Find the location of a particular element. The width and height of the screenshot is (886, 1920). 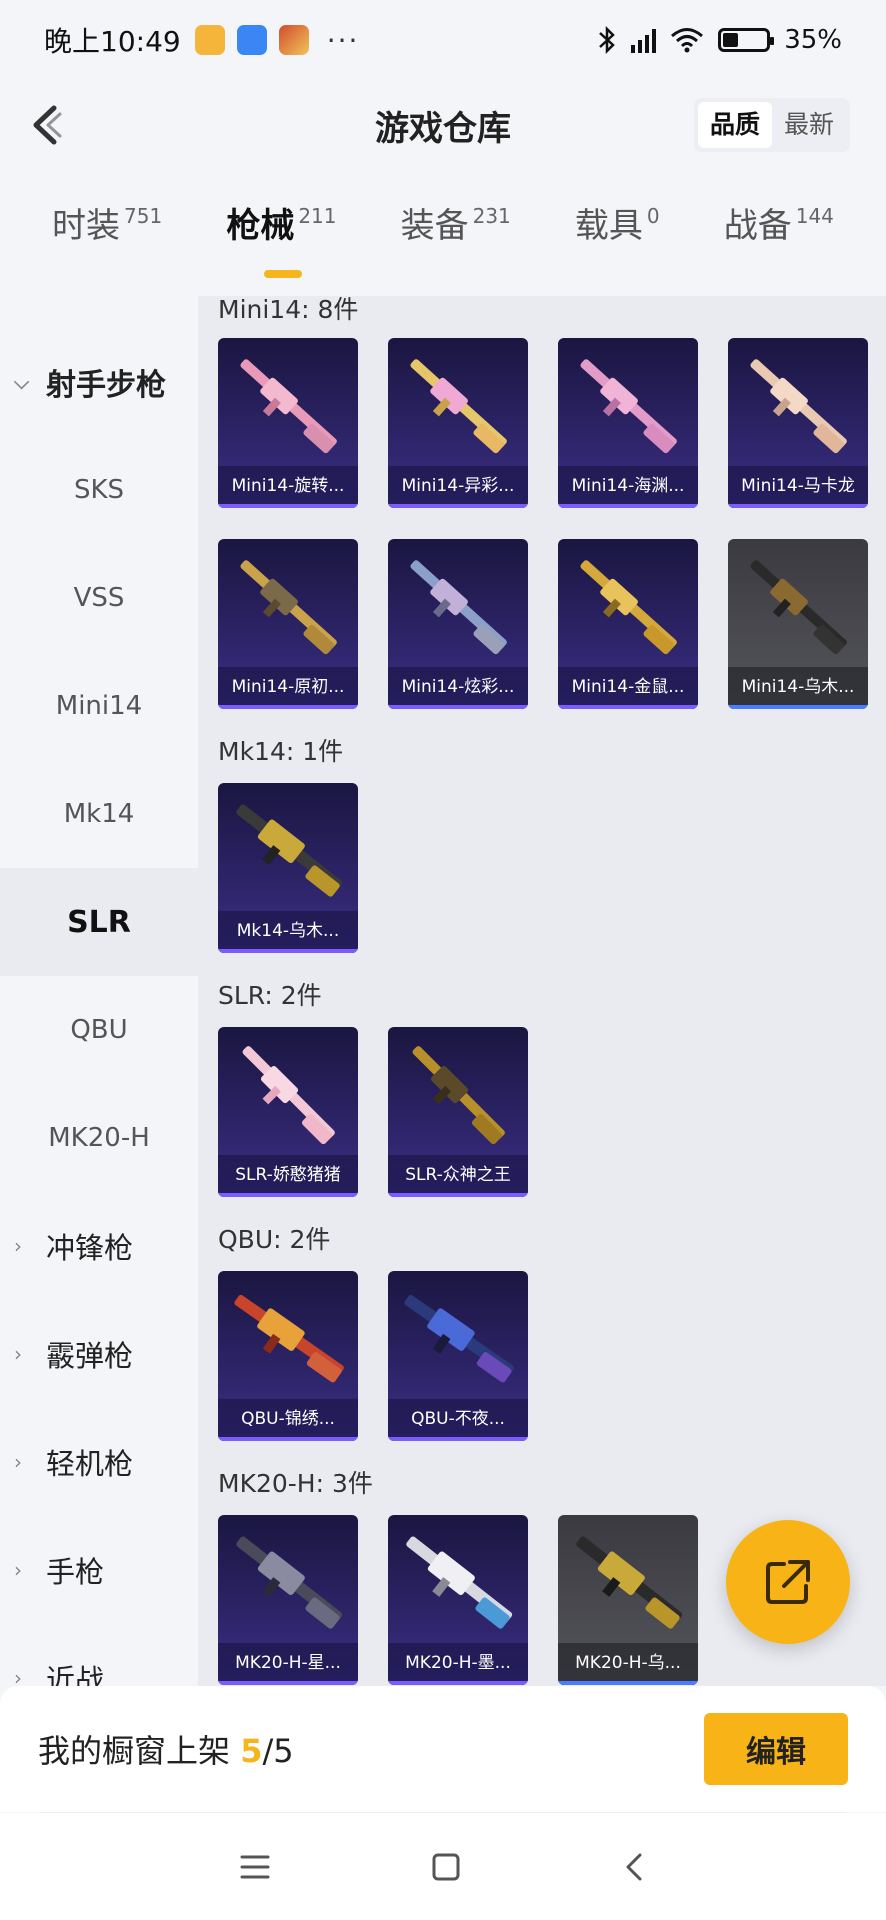

sidebar-item-mk20h: MK20-H is located at coordinates (99, 1138).